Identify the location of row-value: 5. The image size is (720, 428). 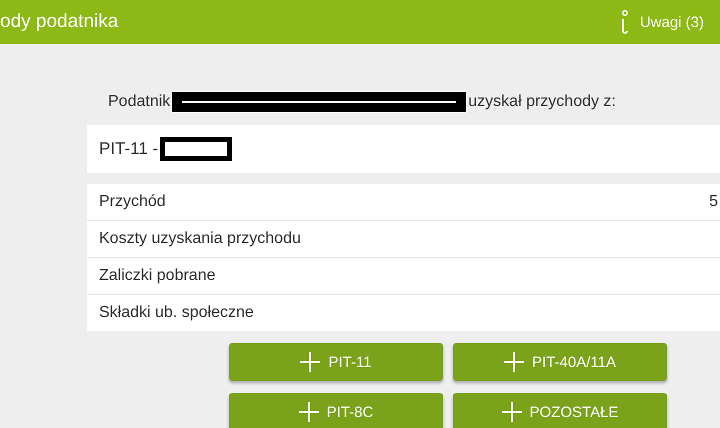
(713, 202).